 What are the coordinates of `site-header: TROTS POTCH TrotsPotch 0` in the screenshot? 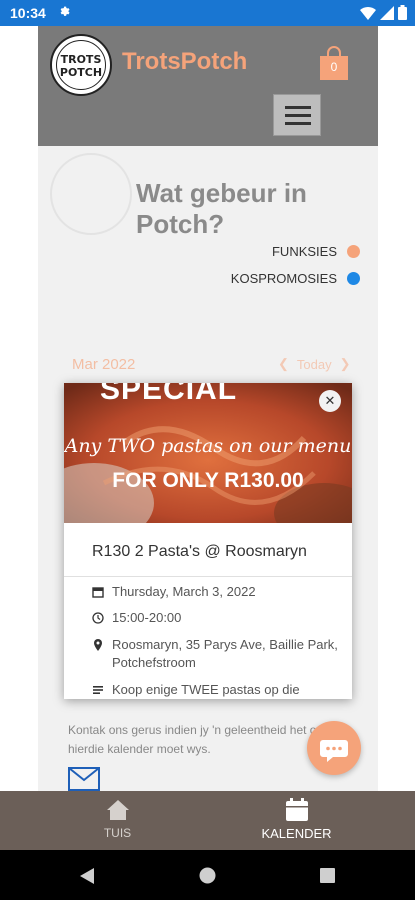 It's located at (208, 86).